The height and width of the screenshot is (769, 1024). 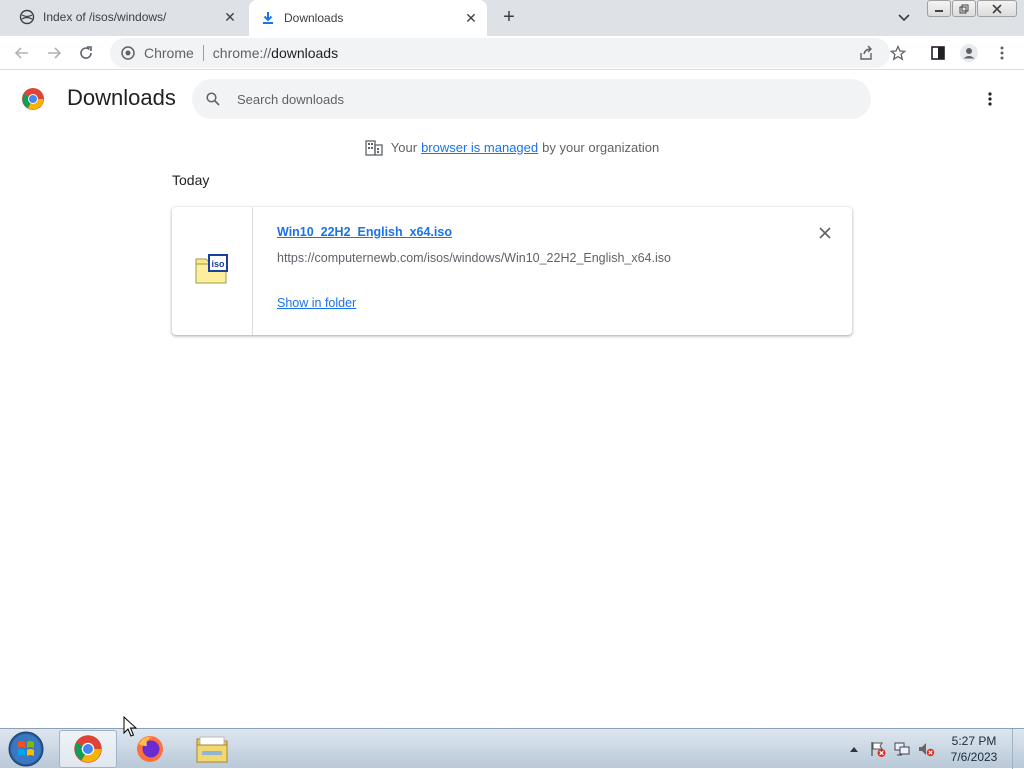 I want to click on url-scheme: chrome://, so click(x=242, y=53).